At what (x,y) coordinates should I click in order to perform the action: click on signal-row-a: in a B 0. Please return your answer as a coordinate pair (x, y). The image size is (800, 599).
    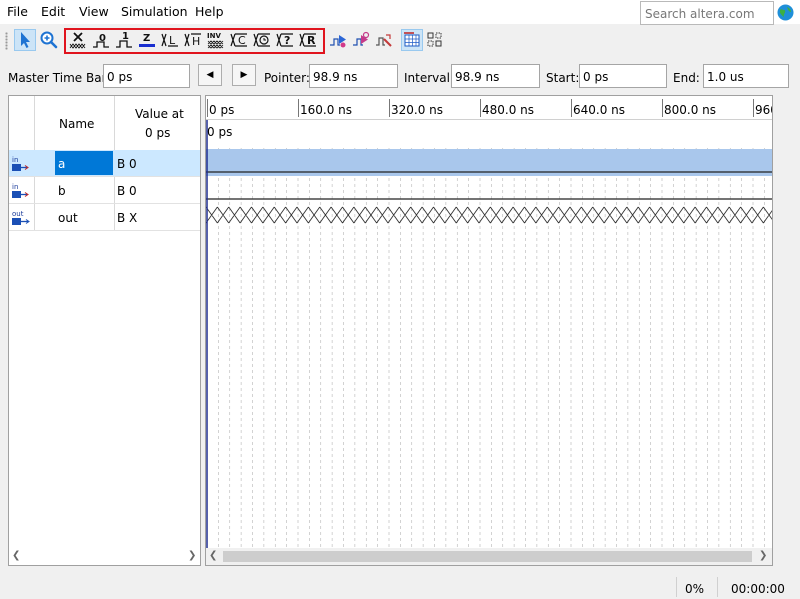
    Looking at the image, I should click on (104, 163).